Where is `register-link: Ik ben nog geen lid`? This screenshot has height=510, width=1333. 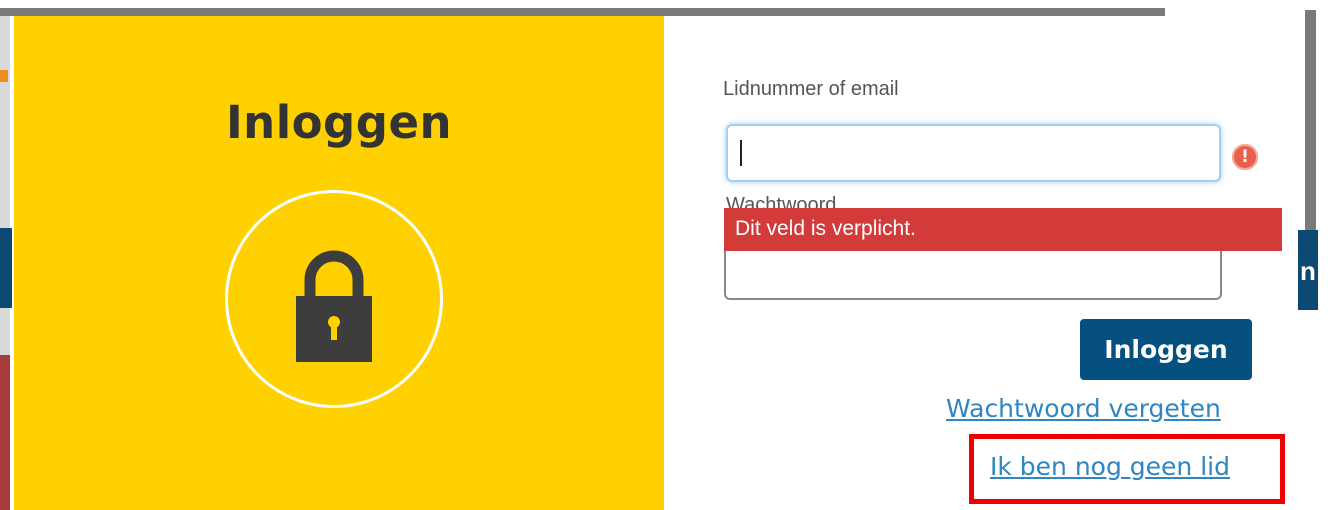
register-link: Ik ben nog geen lid is located at coordinates (1110, 466).